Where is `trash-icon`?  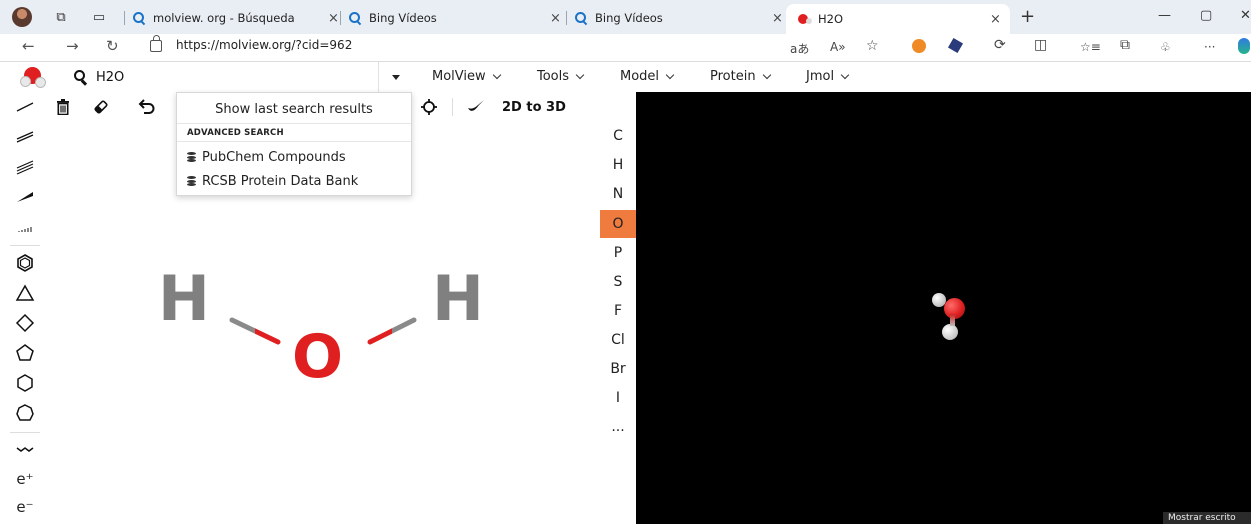
trash-icon is located at coordinates (63, 107).